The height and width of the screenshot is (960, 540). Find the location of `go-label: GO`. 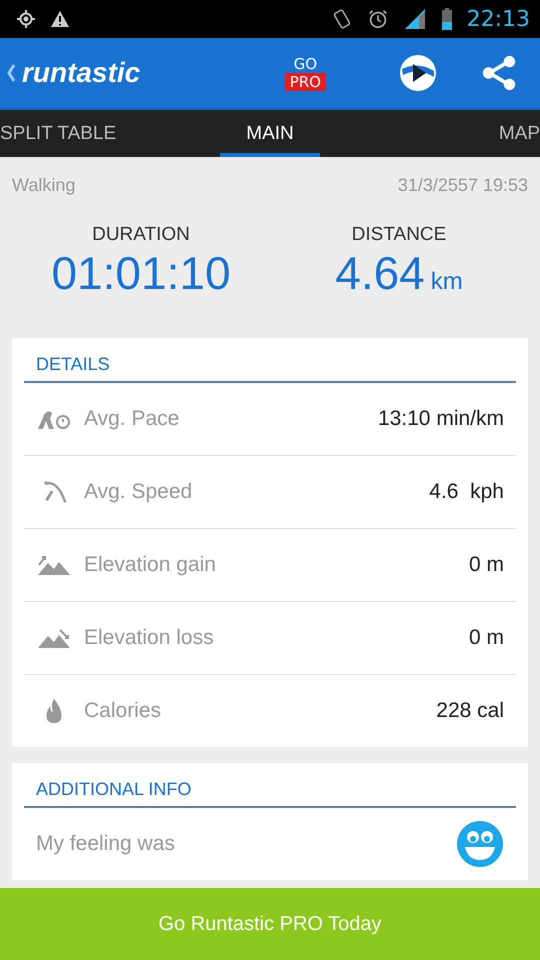

go-label: GO is located at coordinates (306, 64).